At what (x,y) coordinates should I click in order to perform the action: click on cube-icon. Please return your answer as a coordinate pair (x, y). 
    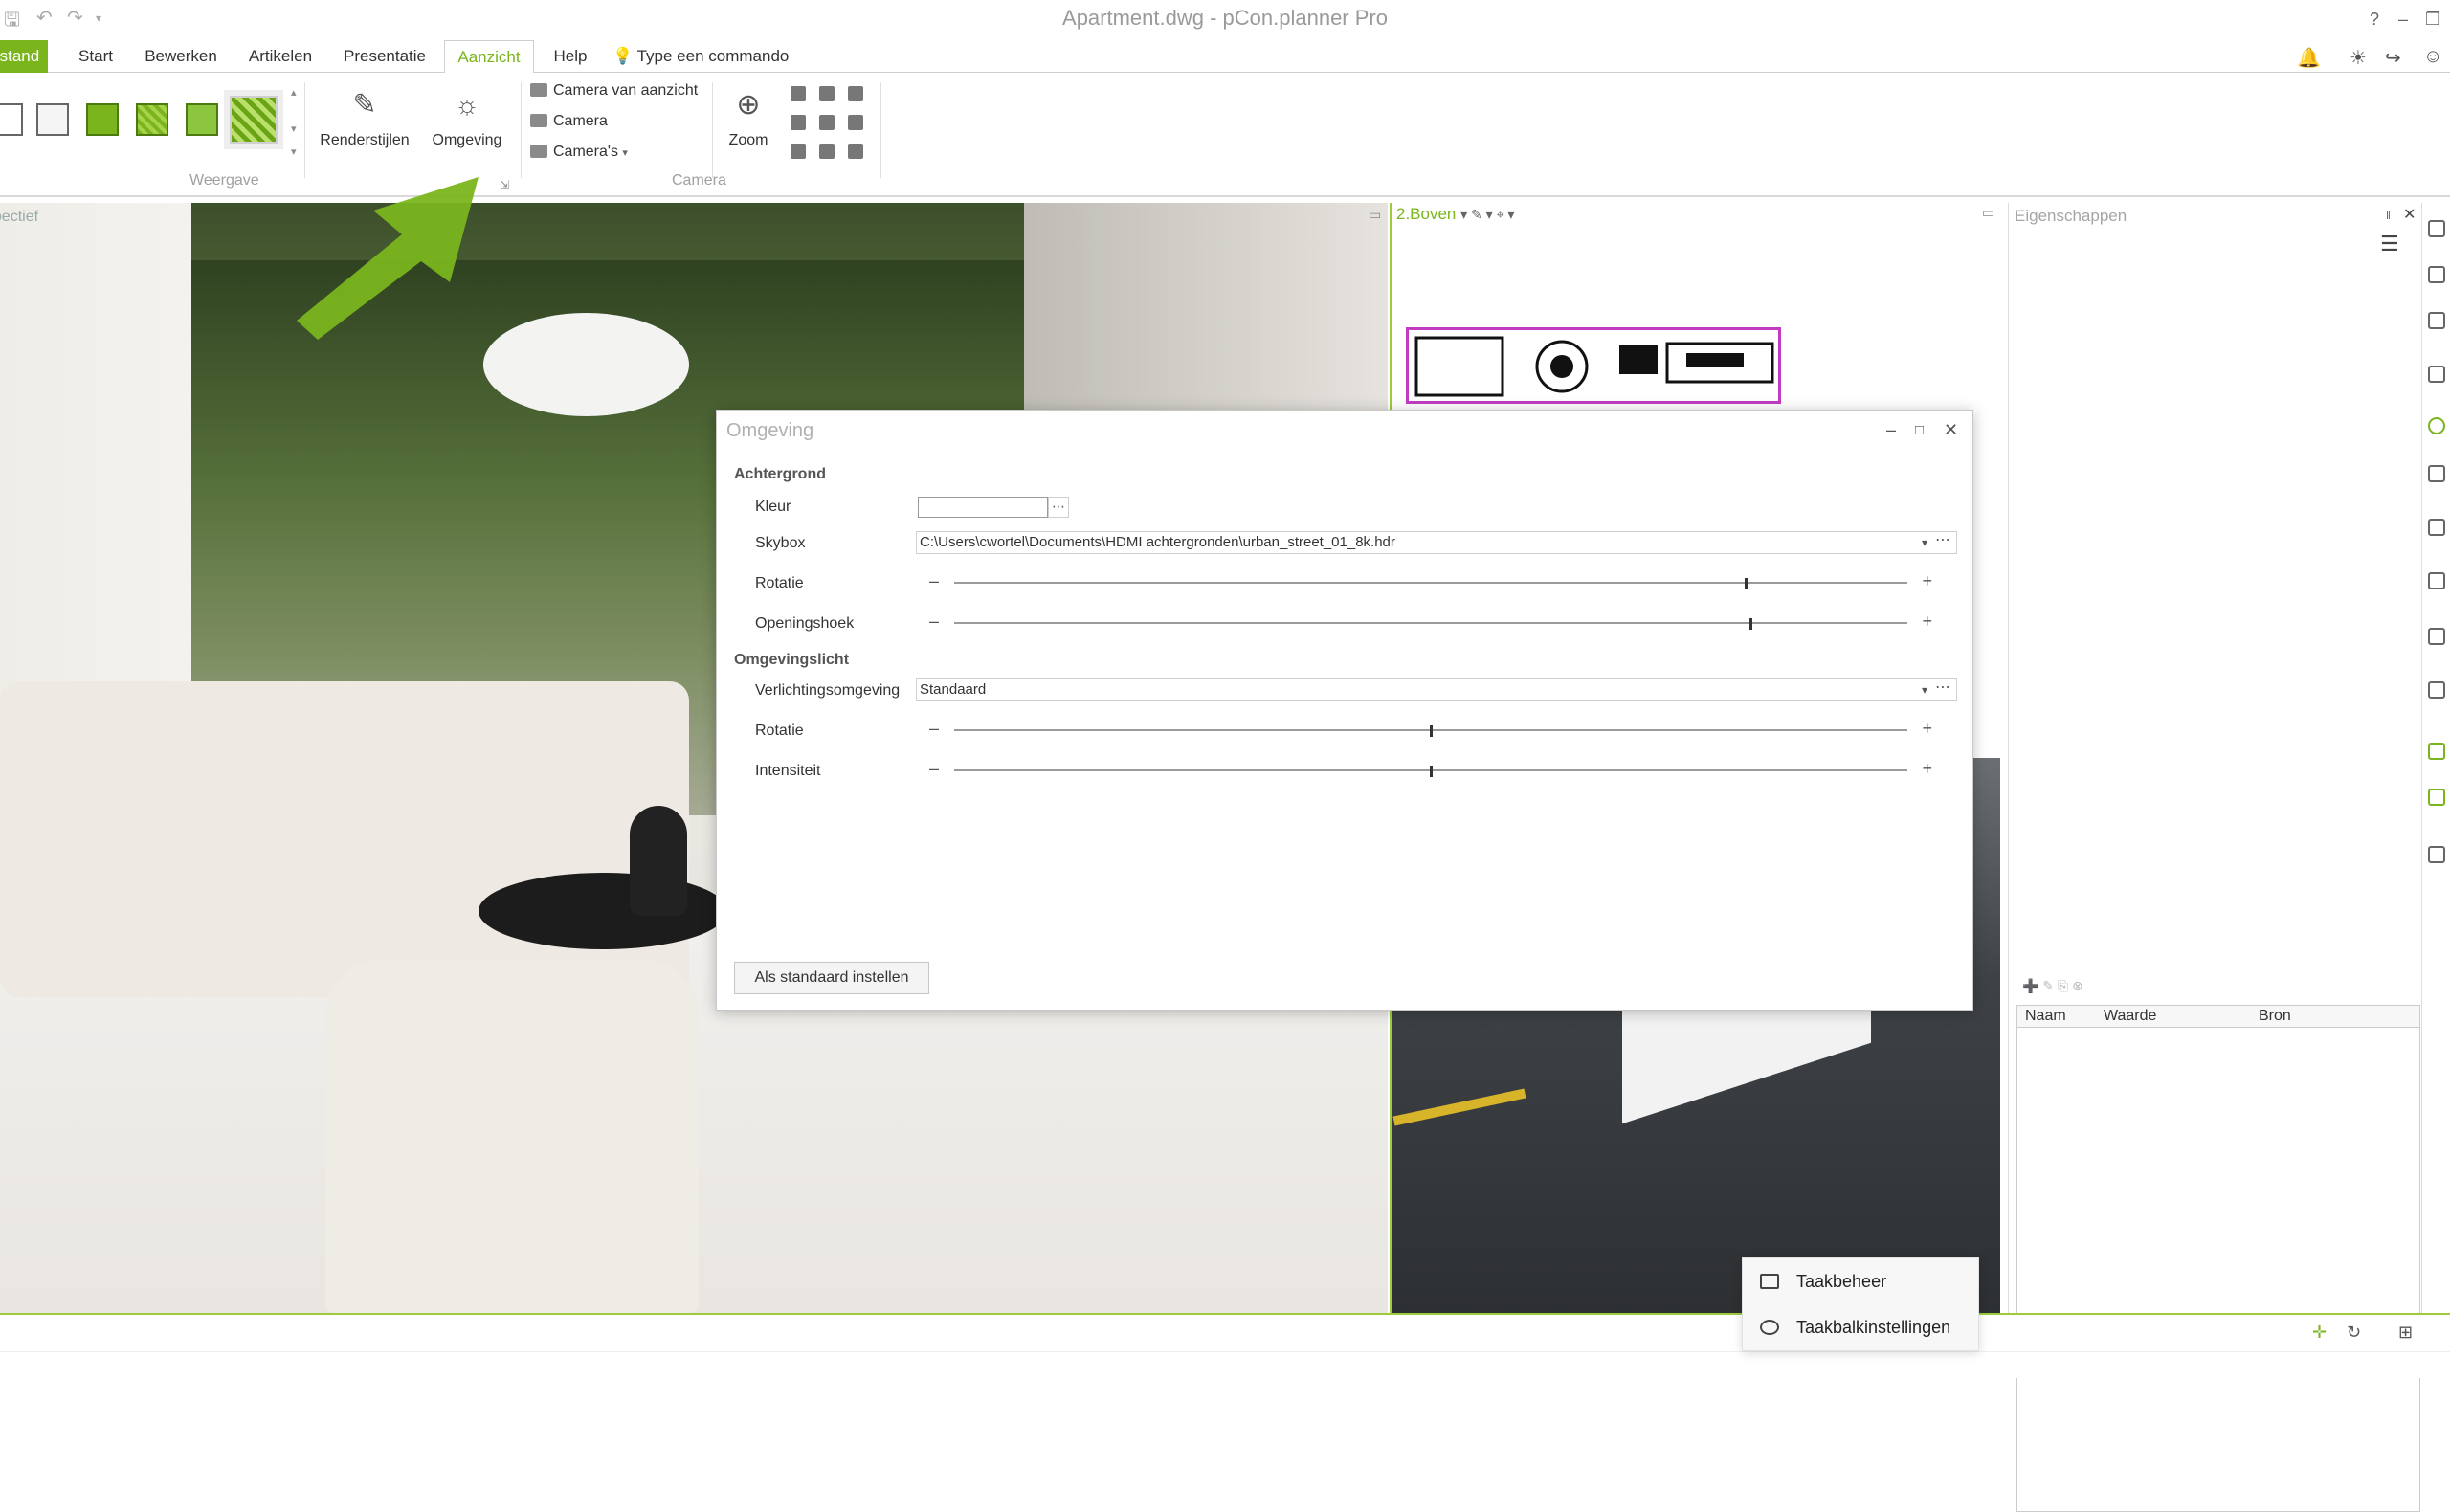
    Looking at the image, I should click on (2436, 473).